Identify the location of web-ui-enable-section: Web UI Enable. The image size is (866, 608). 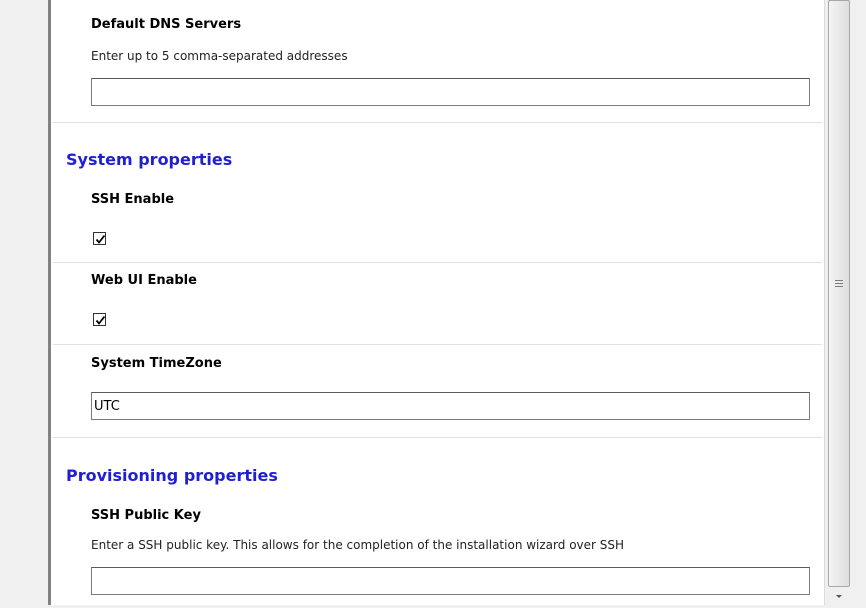
(452, 303).